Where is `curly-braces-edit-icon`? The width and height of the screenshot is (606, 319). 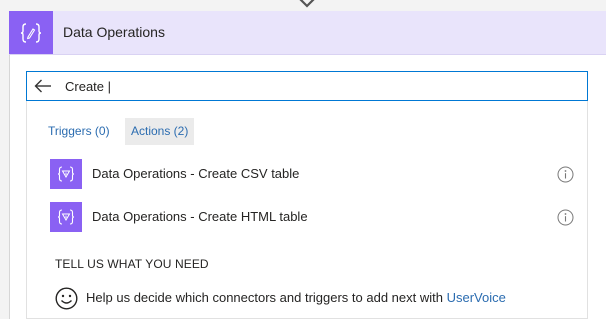
curly-braces-edit-icon is located at coordinates (31, 32).